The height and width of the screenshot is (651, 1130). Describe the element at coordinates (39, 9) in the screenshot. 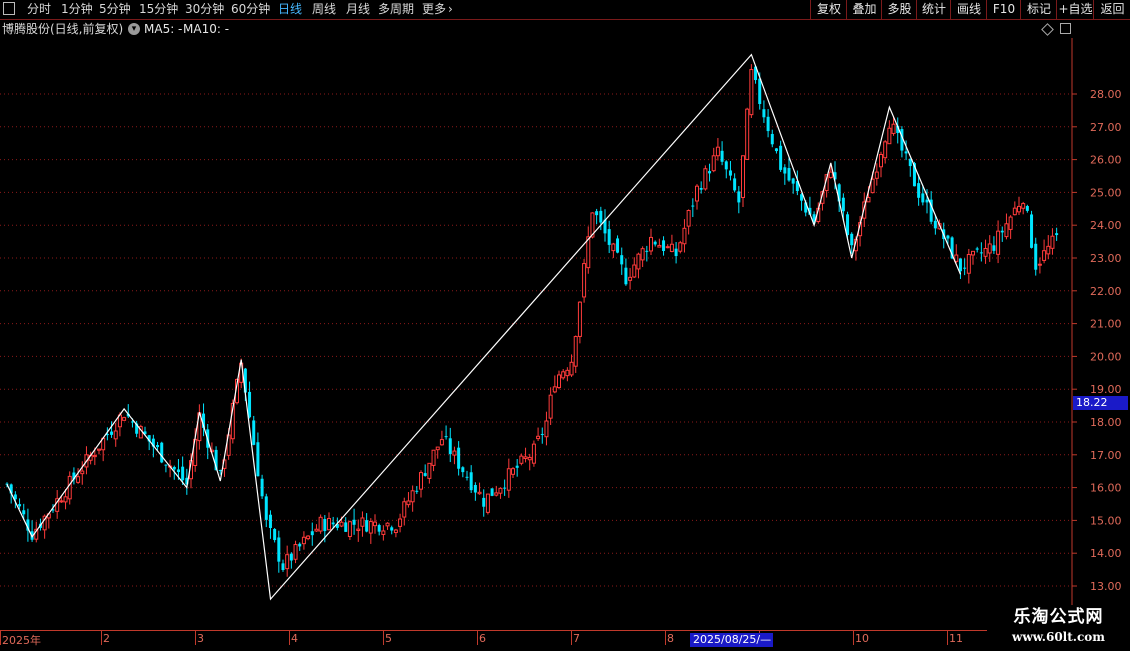

I see `tab-period-0: 分时` at that location.